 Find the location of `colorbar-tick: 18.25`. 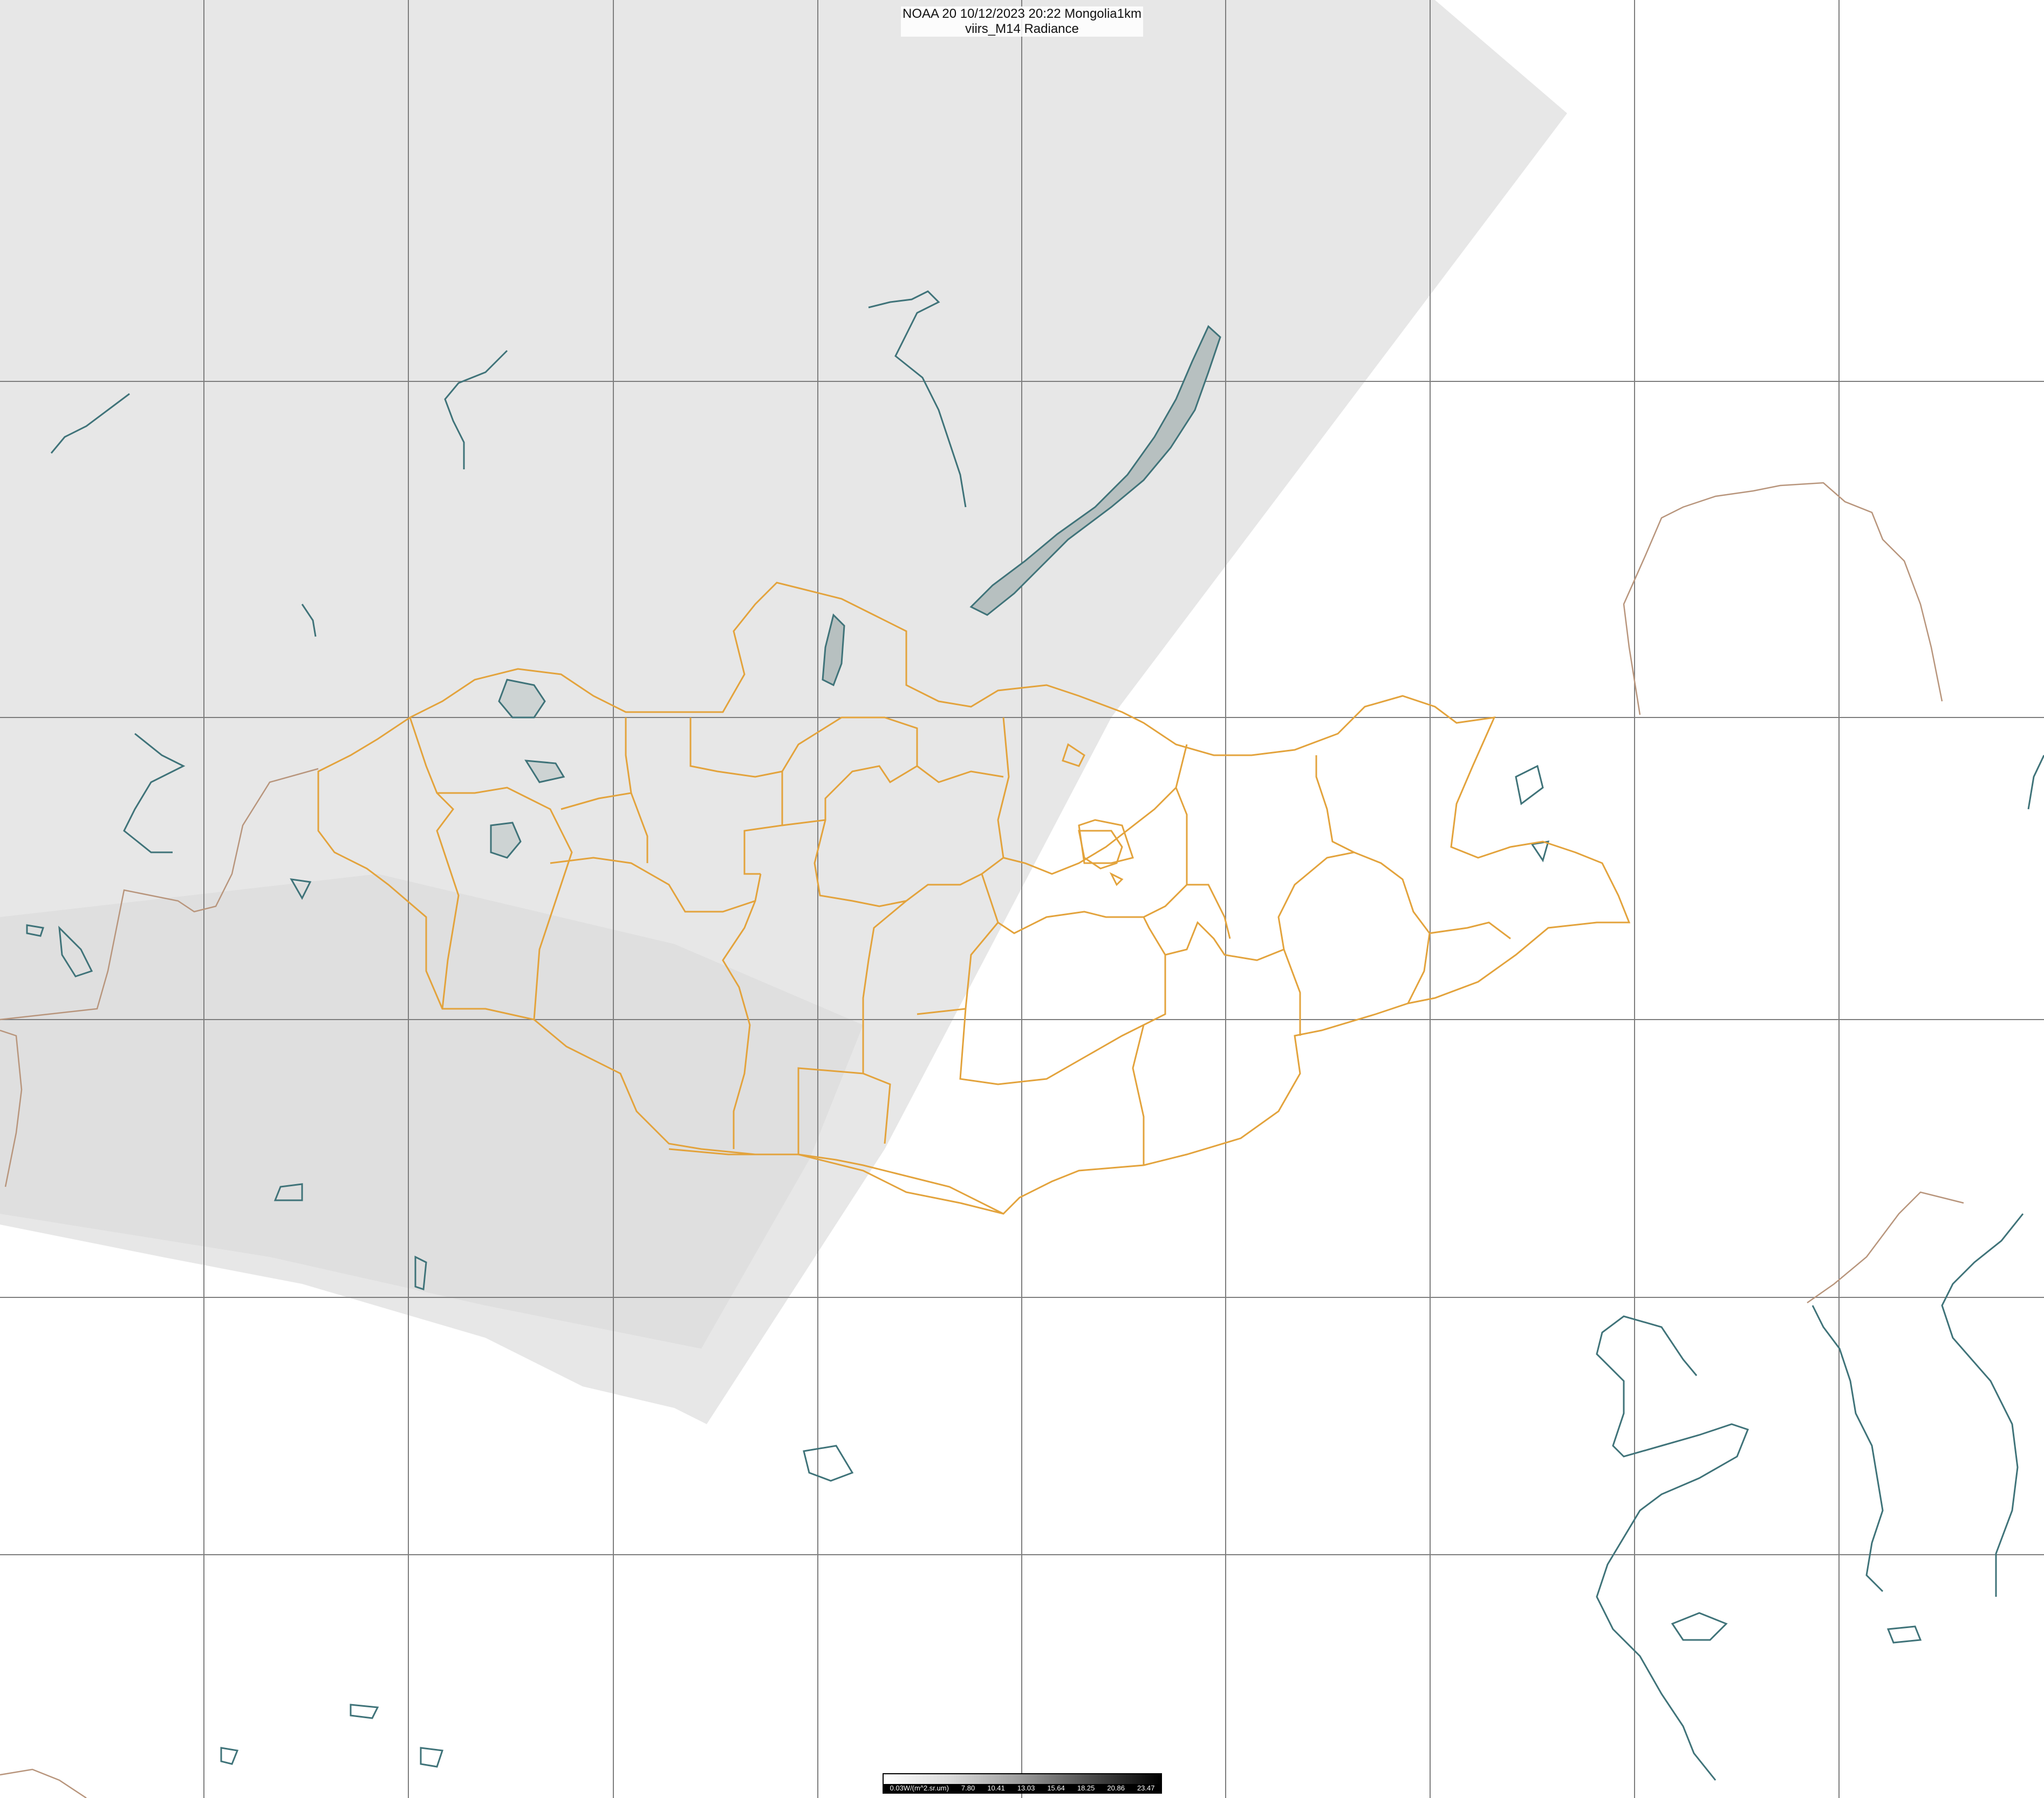

colorbar-tick: 18.25 is located at coordinates (1086, 1788).